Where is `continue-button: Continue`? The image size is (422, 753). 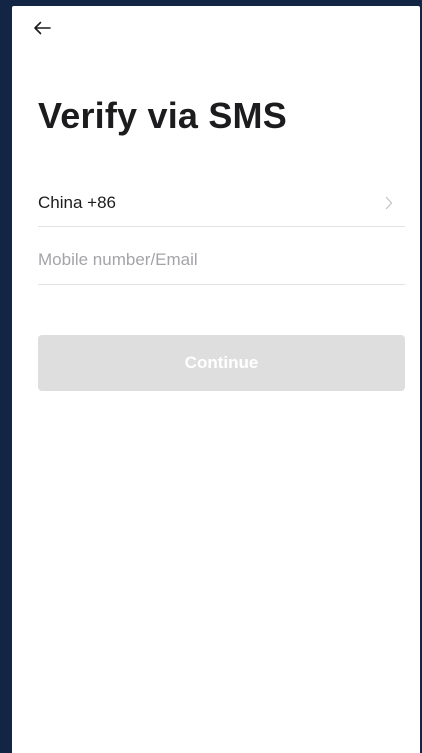 continue-button: Continue is located at coordinates (221, 363).